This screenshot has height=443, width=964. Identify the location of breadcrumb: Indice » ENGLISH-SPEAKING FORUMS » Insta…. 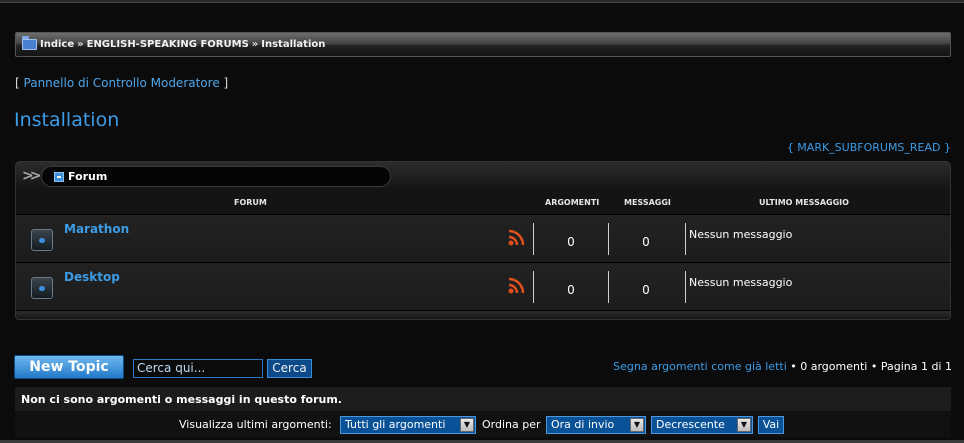
(483, 44).